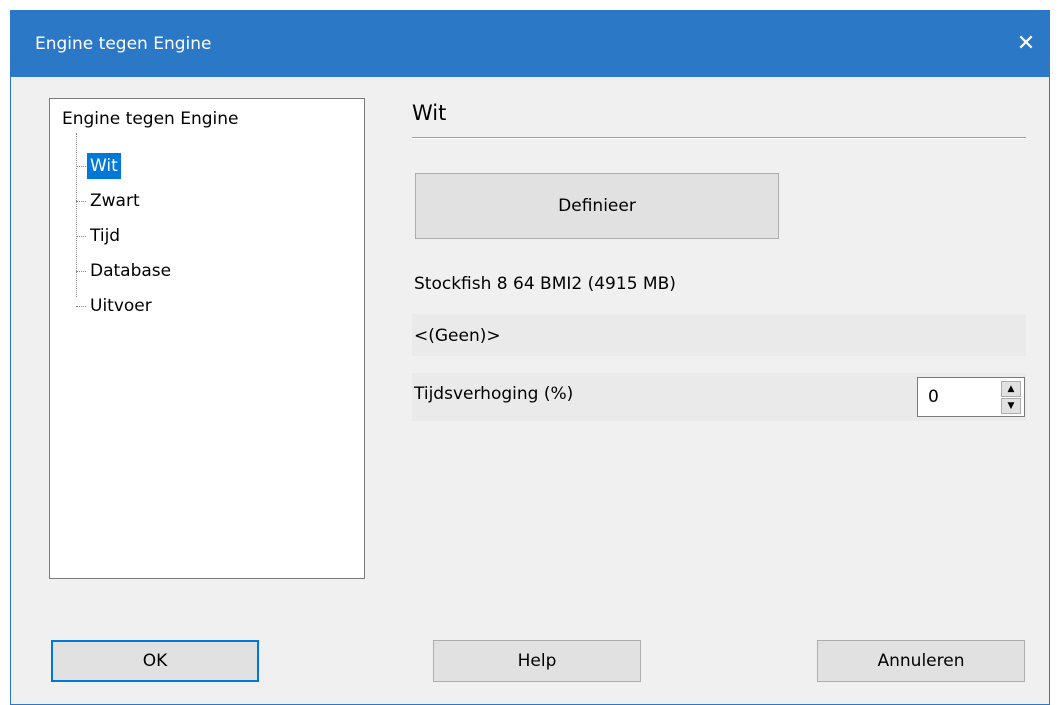 This screenshot has height=705, width=1060. Describe the element at coordinates (155, 661) in the screenshot. I see `ok-button: OK` at that location.